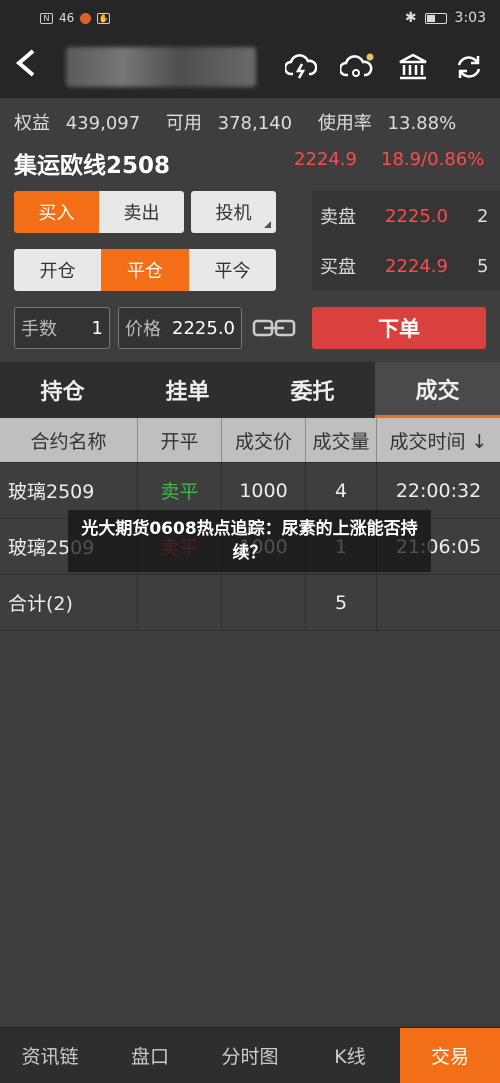  I want to click on tab-orders: 委托, so click(312, 390).